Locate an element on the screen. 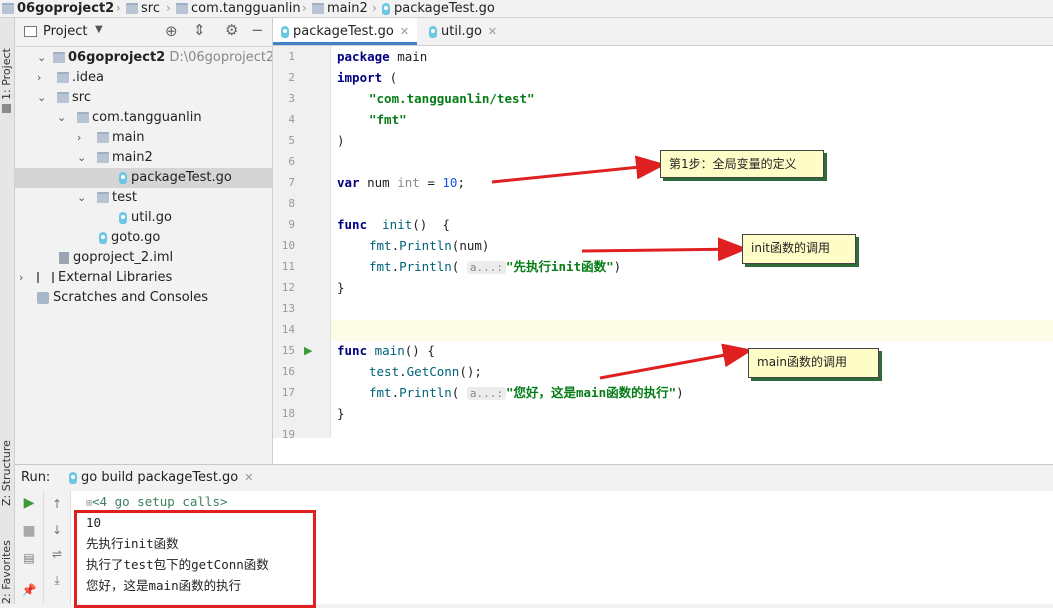 The image size is (1053, 608). run-tab: go build packageTest.go ✕ is located at coordinates (161, 477).